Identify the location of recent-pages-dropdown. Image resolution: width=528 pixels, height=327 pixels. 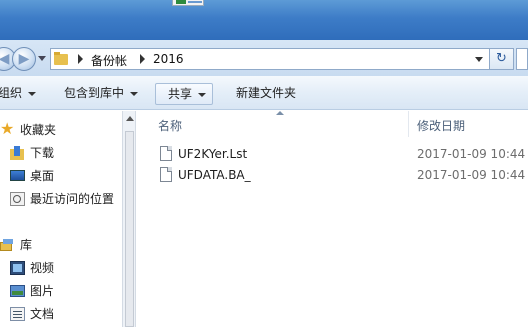
(42, 58).